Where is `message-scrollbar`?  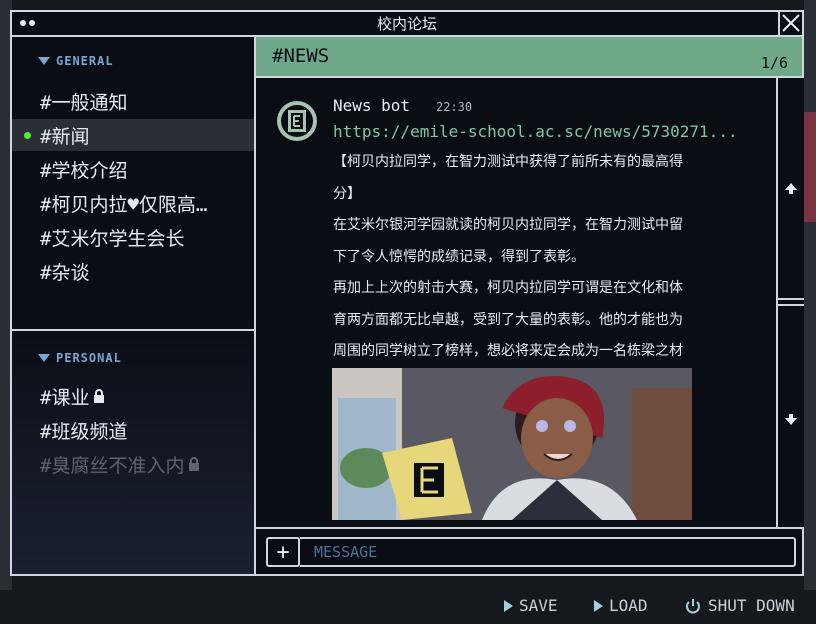
message-scrollbar is located at coordinates (790, 302).